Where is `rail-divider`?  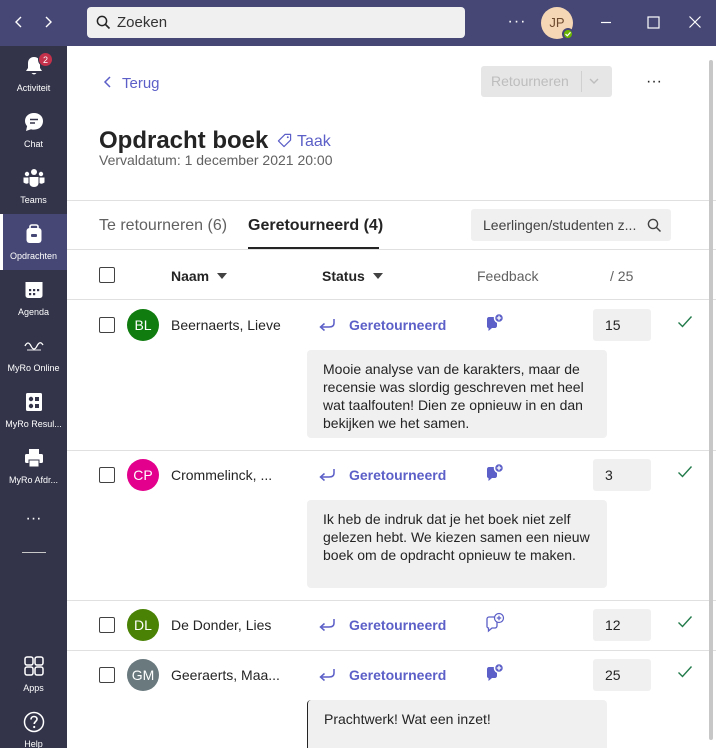
rail-divider is located at coordinates (34, 552).